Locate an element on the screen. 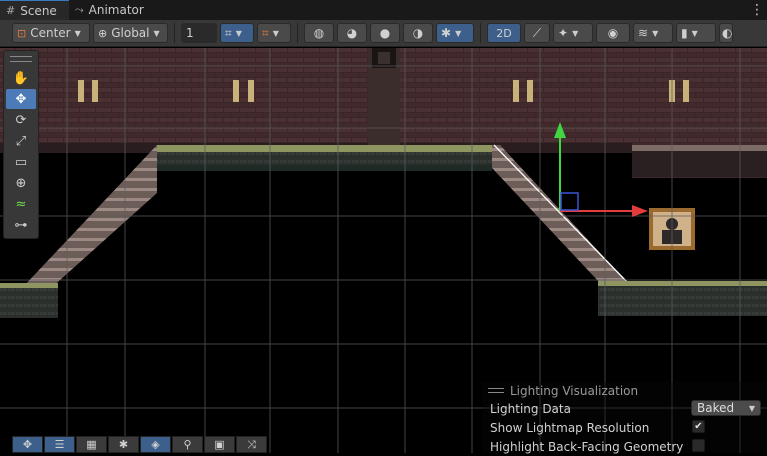 The image size is (767, 456). grid-size-field: 1 is located at coordinates (199, 33).